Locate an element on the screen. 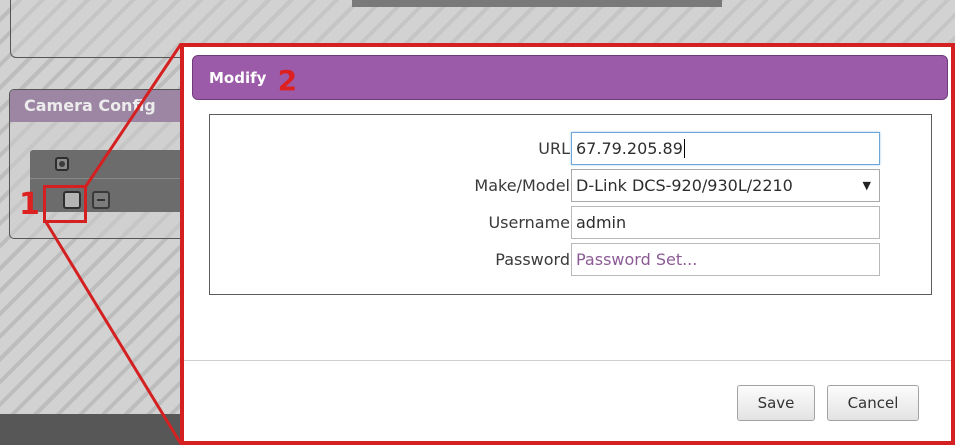 Image resolution: width=955 pixels, height=445 pixels. callout-line-top is located at coordinates (133, 115).